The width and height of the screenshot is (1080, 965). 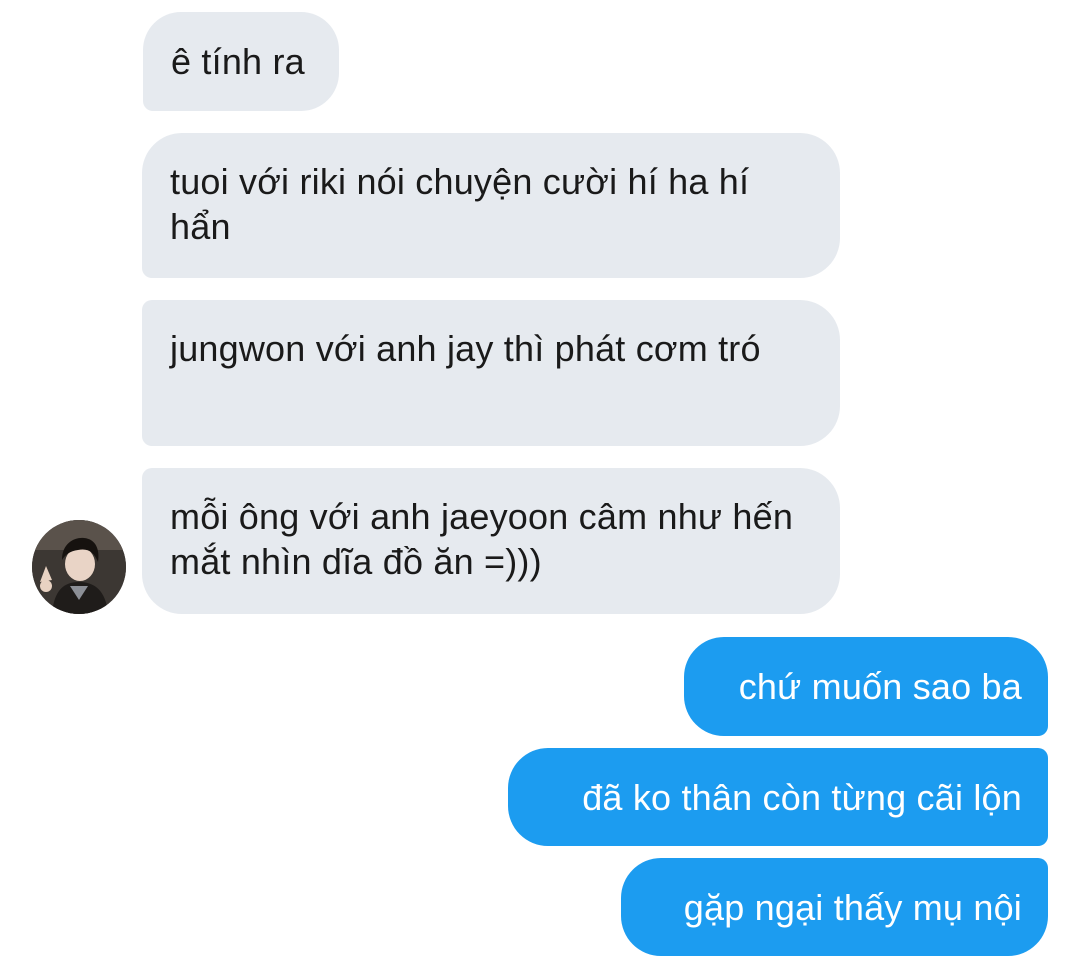 I want to click on outgoing-message: đã ko thân còn từng cãi lộn, so click(x=778, y=797).